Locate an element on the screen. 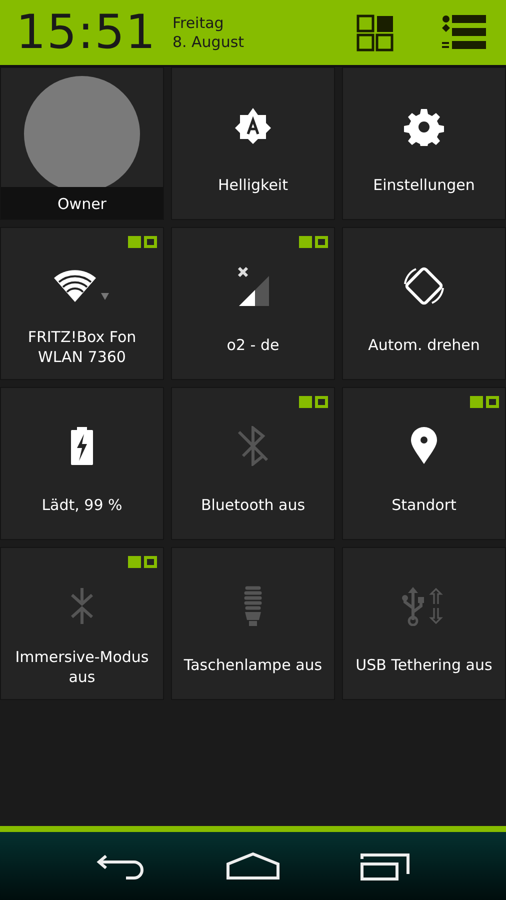 The width and height of the screenshot is (506, 900). quick-settings-tile: Helligkeit is located at coordinates (253, 143).